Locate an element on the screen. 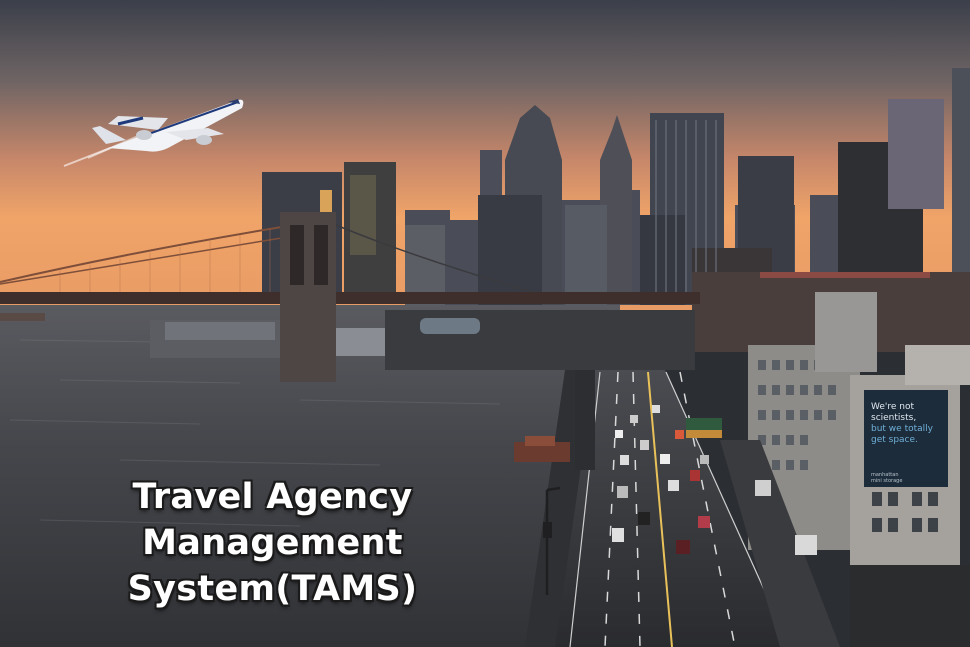 This screenshot has width=970, height=647. title-line1: Travel Agency Management is located at coordinates (272, 520).